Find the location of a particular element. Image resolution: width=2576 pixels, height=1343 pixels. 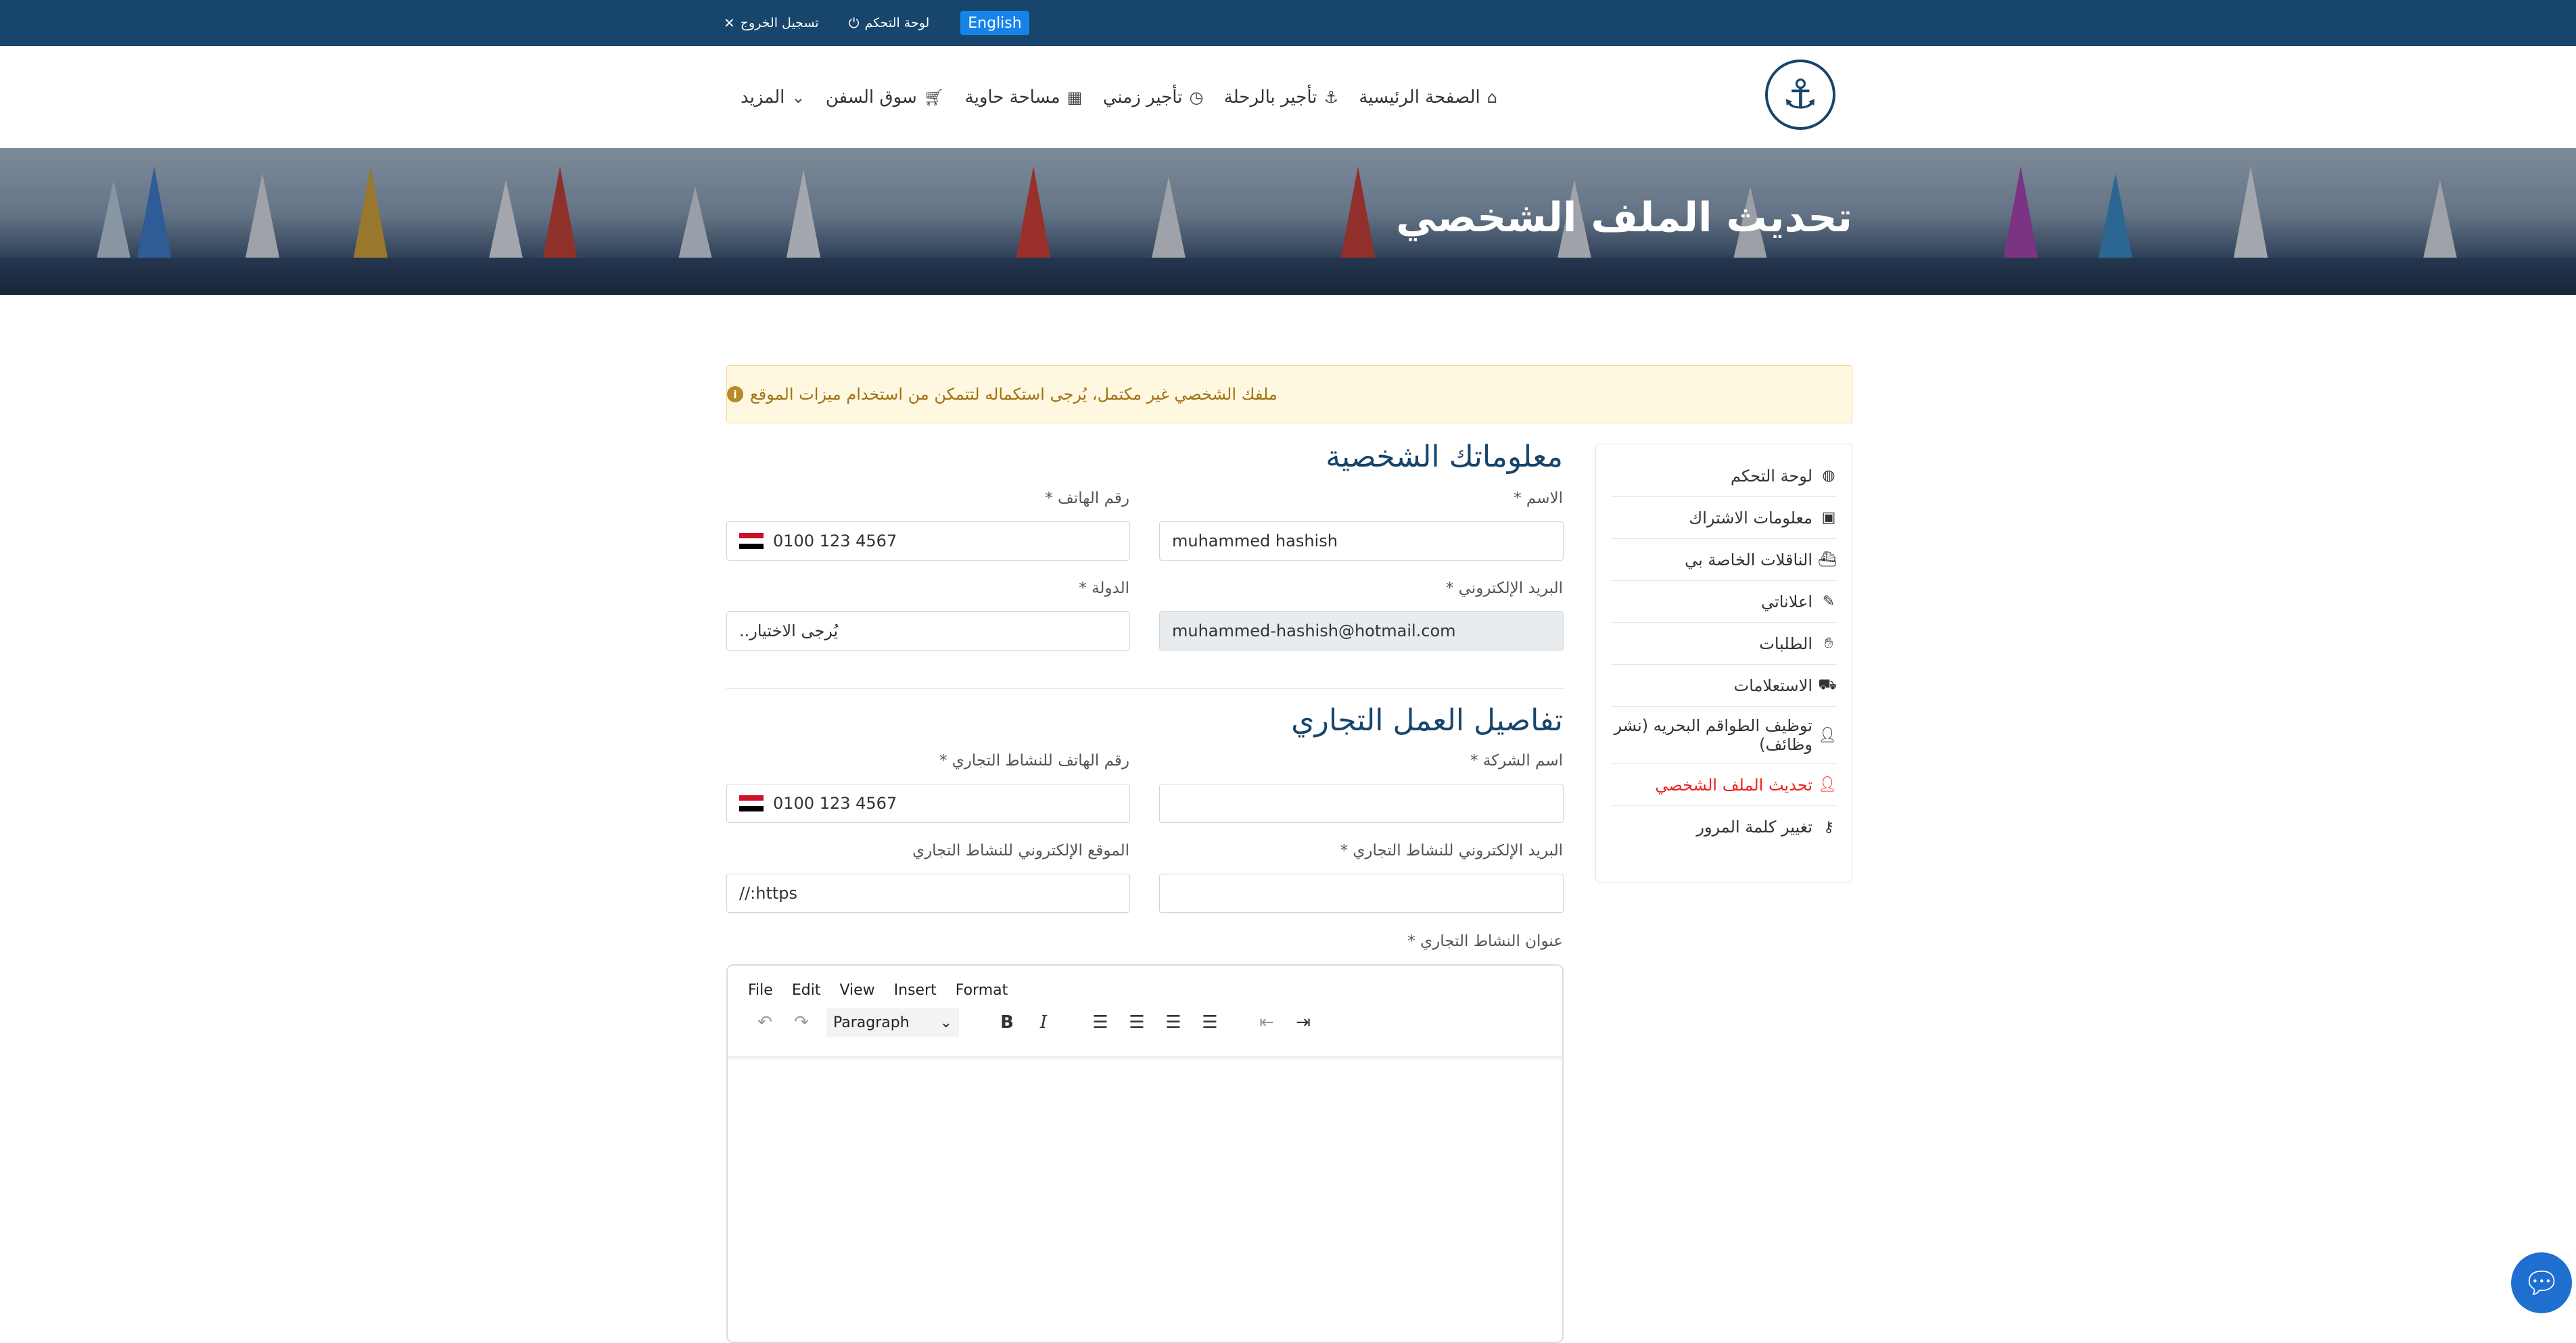

logout-link: ✕ تسجيل الخروج is located at coordinates (771, 23).